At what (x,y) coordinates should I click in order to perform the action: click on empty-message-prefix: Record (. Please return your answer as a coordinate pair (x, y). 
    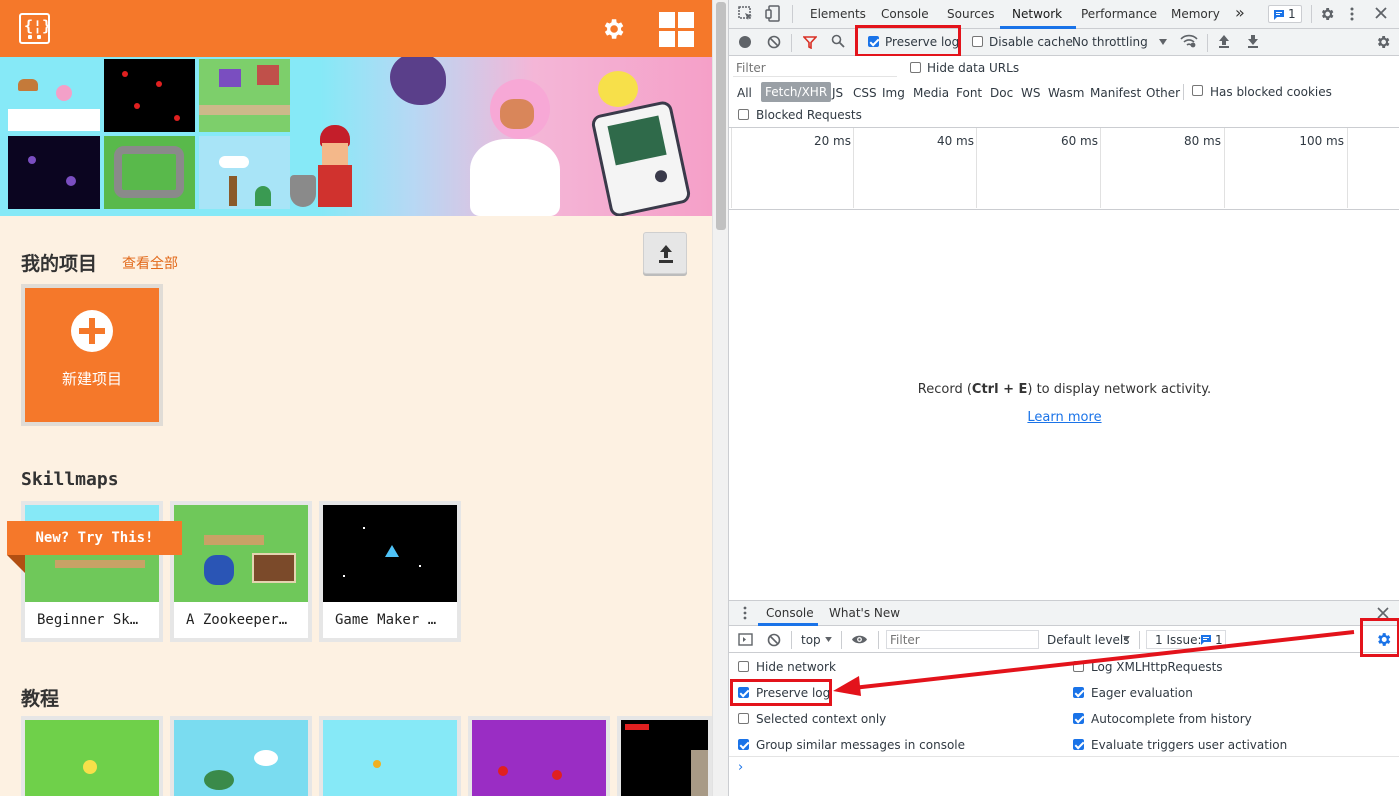
    Looking at the image, I should click on (944, 389).